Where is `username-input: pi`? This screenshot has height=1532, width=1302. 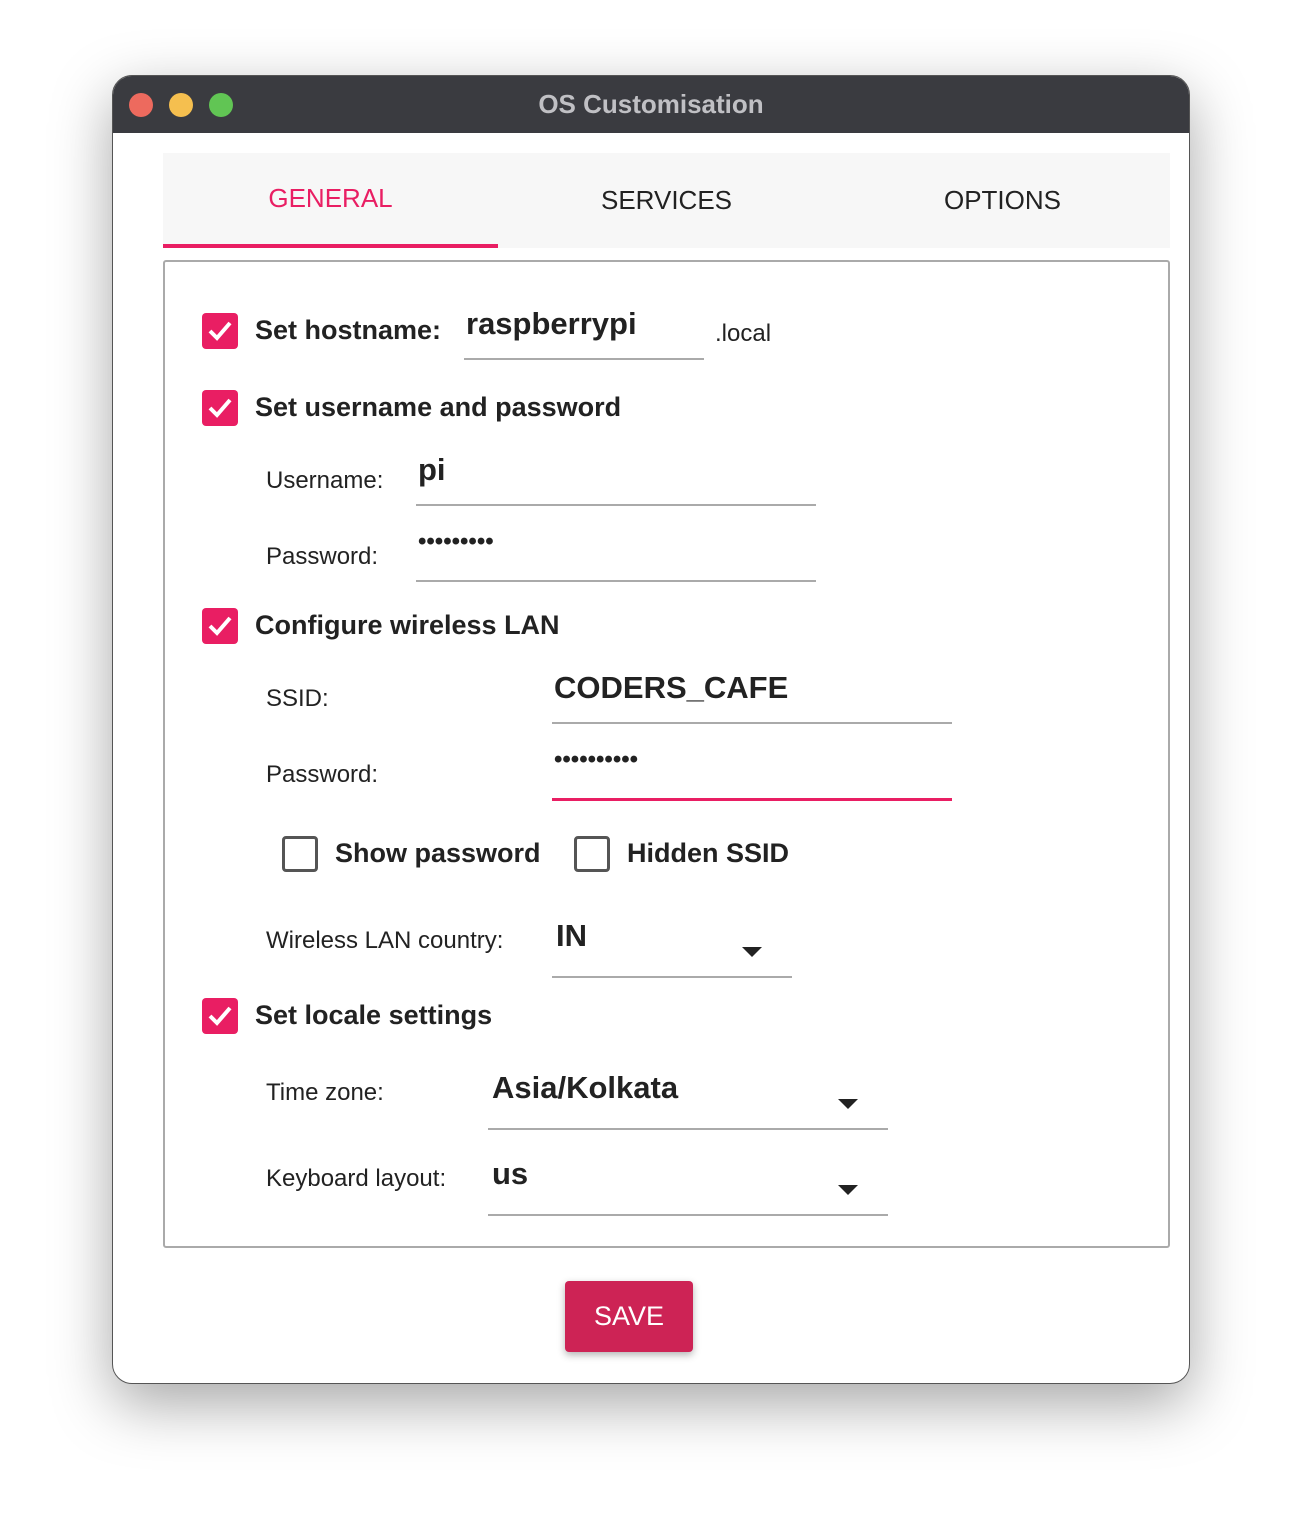 username-input: pi is located at coordinates (616, 479).